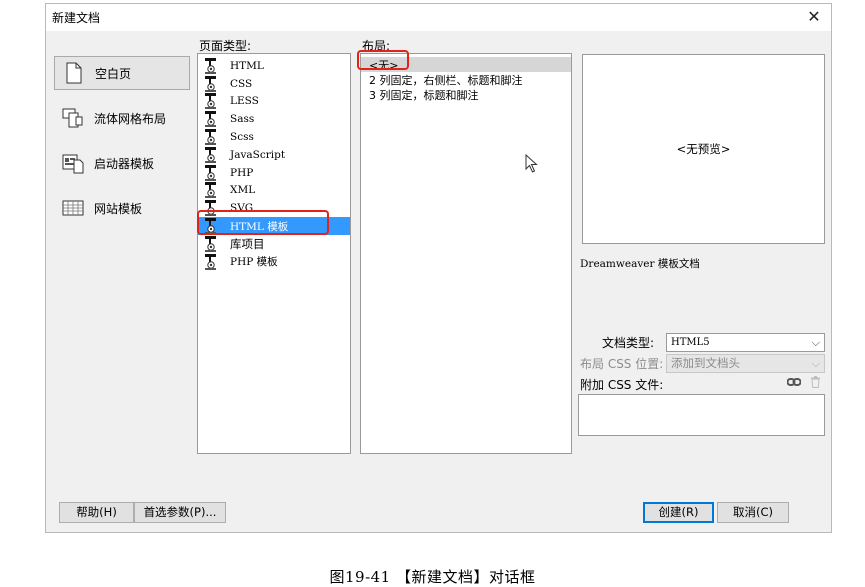  What do you see at coordinates (274, 84) in the screenshot?
I see `page-type-item-css: CSS` at bounding box center [274, 84].